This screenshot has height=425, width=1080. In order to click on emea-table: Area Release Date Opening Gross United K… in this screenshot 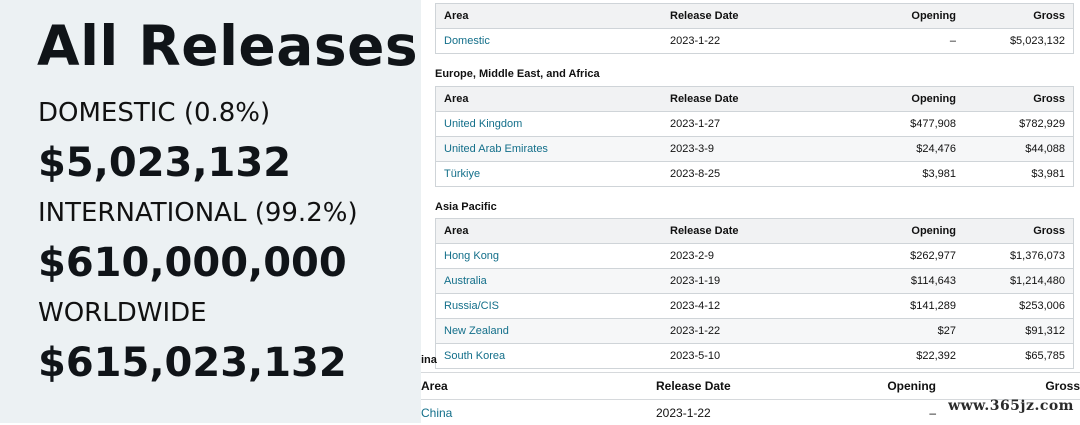, I will do `click(754, 136)`.